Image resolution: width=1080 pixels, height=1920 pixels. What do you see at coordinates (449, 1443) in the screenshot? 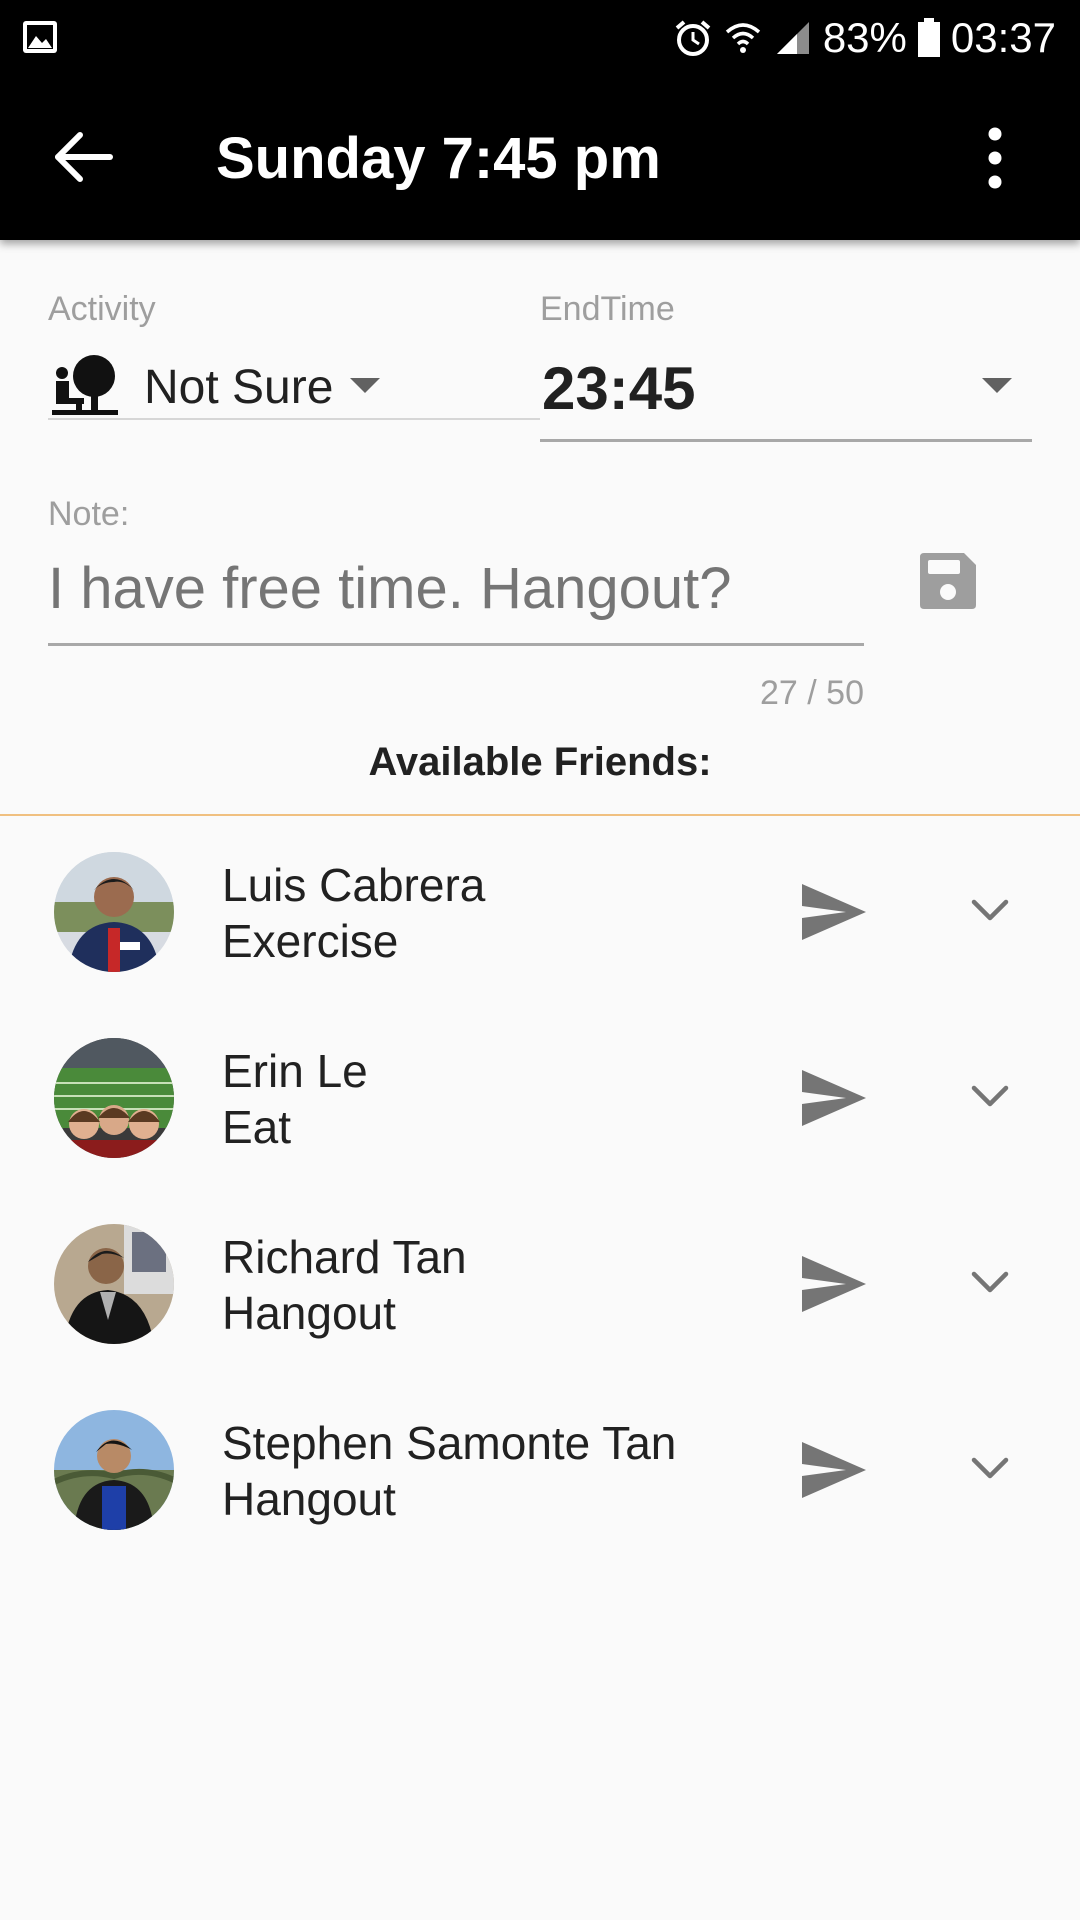
I see `friend-name: Stephen Samonte Tan` at bounding box center [449, 1443].